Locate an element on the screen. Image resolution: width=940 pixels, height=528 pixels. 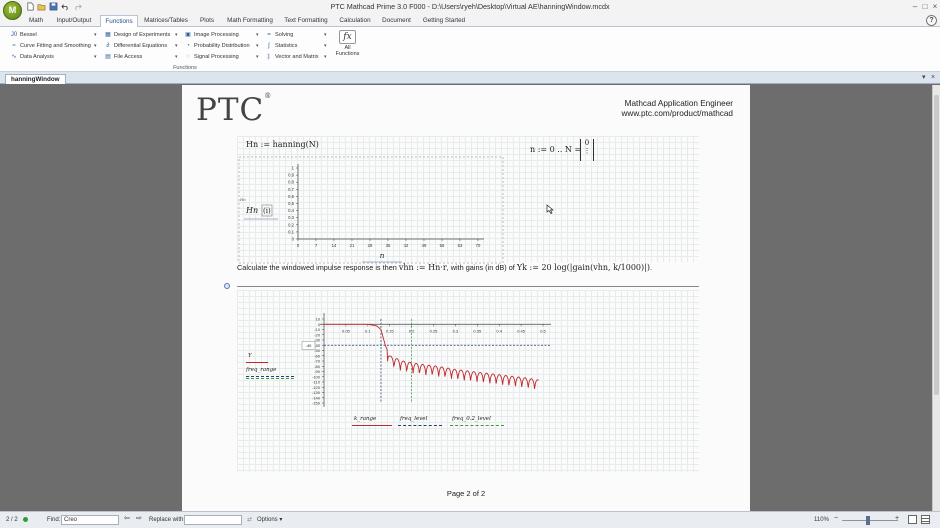
file-access-icon: ▤ is located at coordinates (108, 57).